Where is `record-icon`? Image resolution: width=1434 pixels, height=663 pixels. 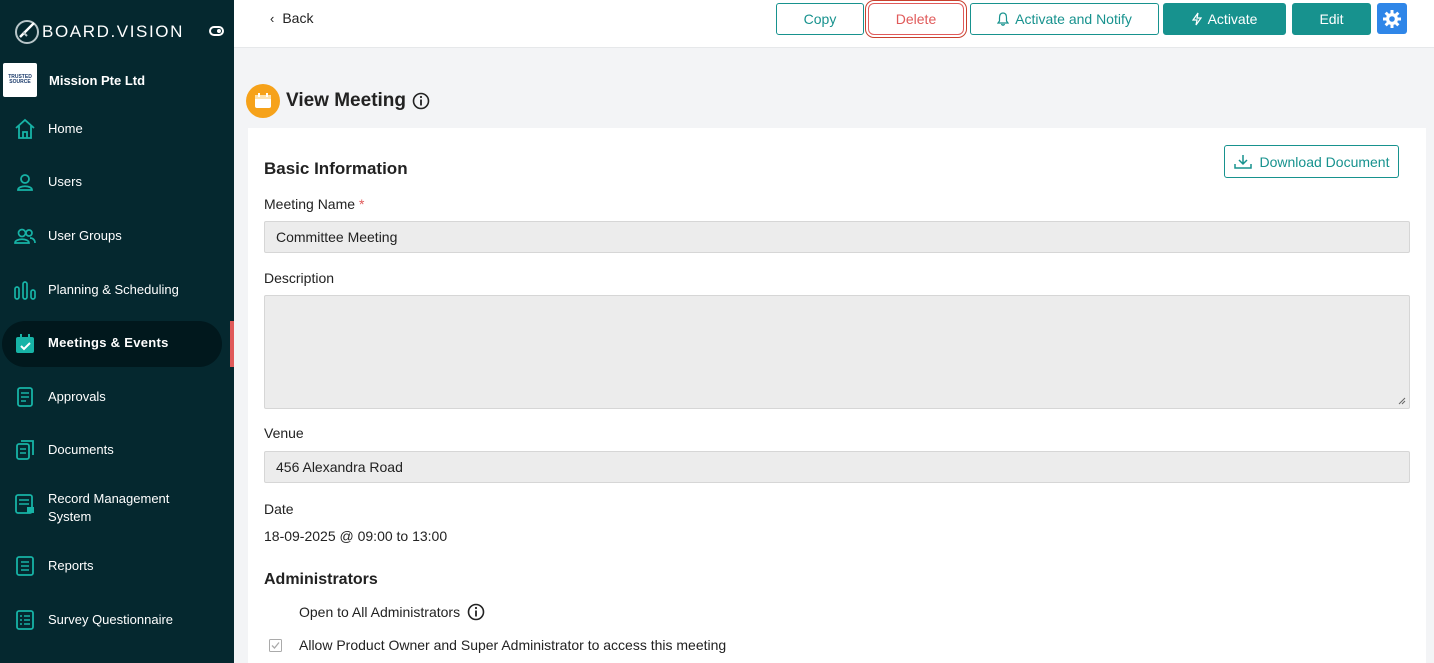
record-icon is located at coordinates (24, 504).